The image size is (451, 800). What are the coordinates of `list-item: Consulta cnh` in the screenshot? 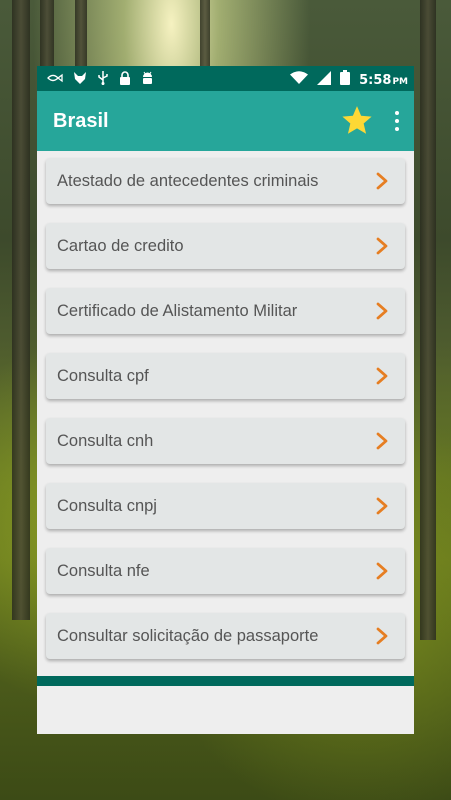 It's located at (225, 441).